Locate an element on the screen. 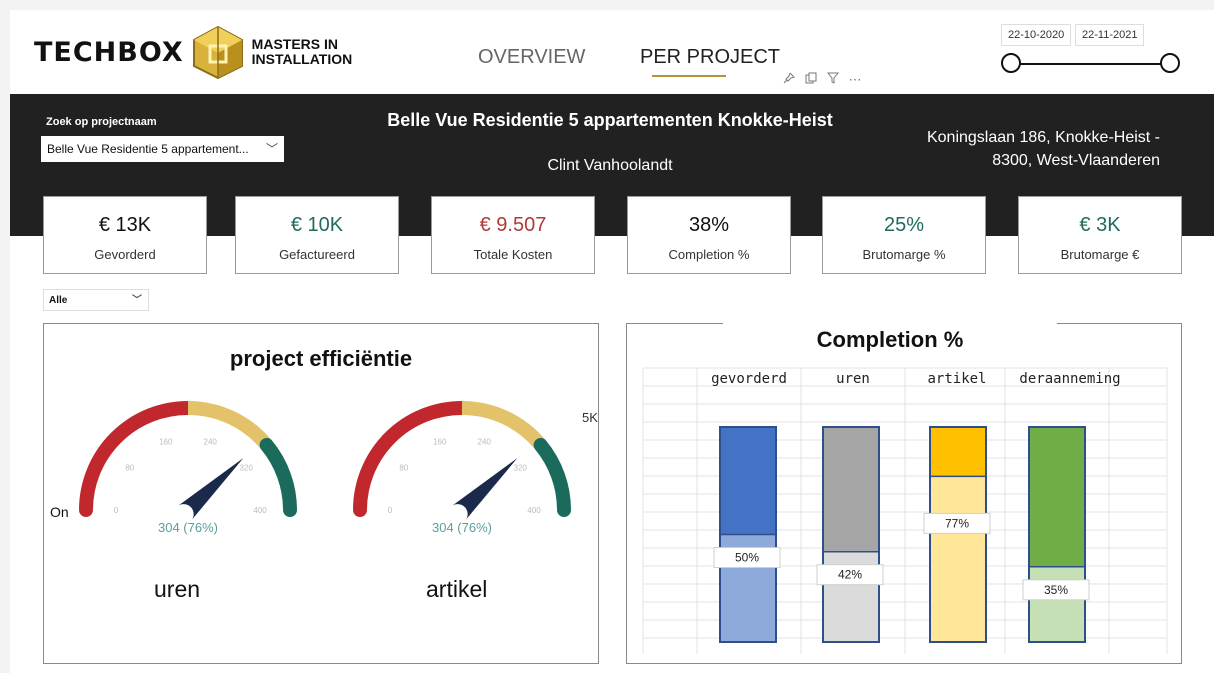 The image size is (1214, 673). category-filter-value: Alle is located at coordinates (58, 300).